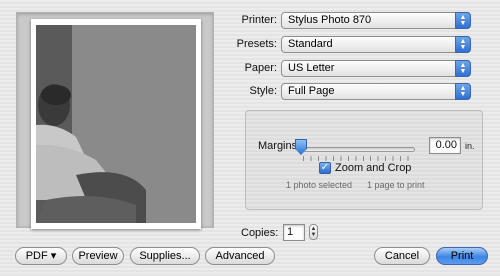 Image resolution: width=500 pixels, height=276 pixels. What do you see at coordinates (256, 44) in the screenshot?
I see `presets-label: Presets:` at bounding box center [256, 44].